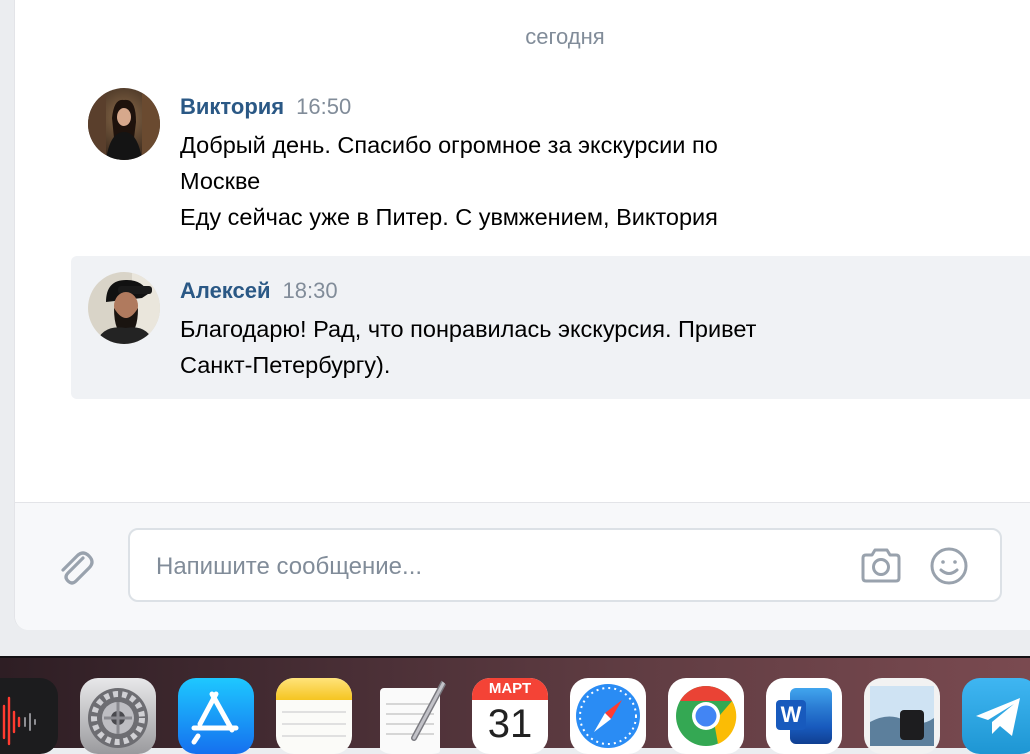 This screenshot has height=754, width=1030. I want to click on message-author: Алексей, so click(225, 290).